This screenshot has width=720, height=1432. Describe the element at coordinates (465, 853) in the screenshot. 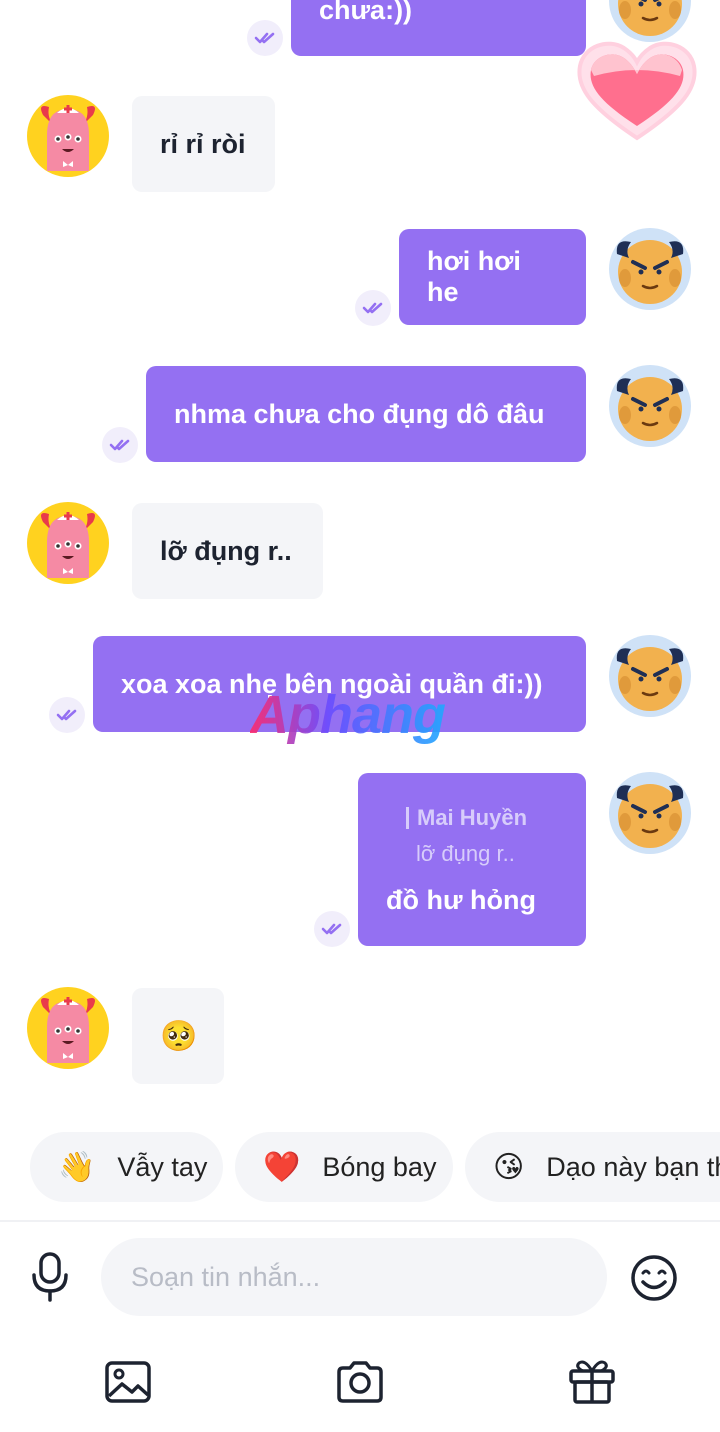

I see `reply-quote-text: lỡ đụng r..` at that location.